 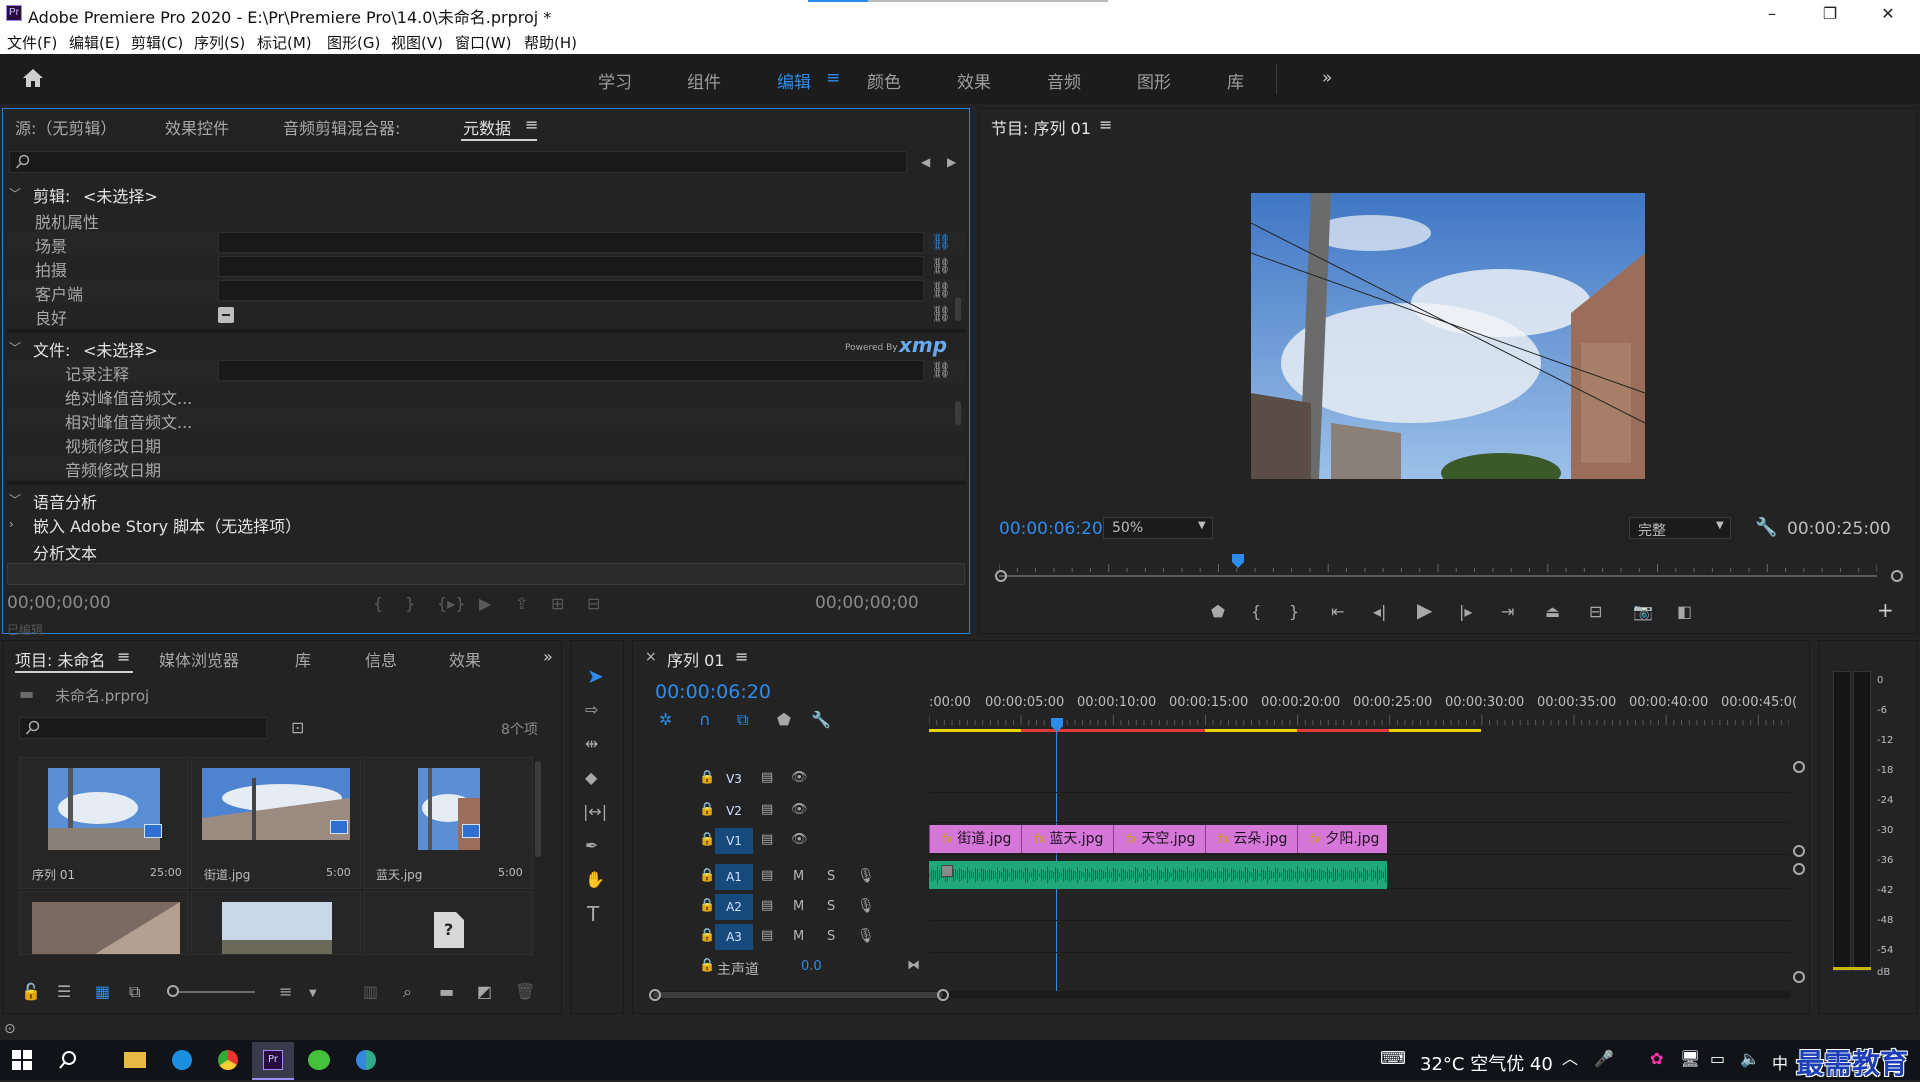 I want to click on menu-window: 窗口(W), so click(x=483, y=42).